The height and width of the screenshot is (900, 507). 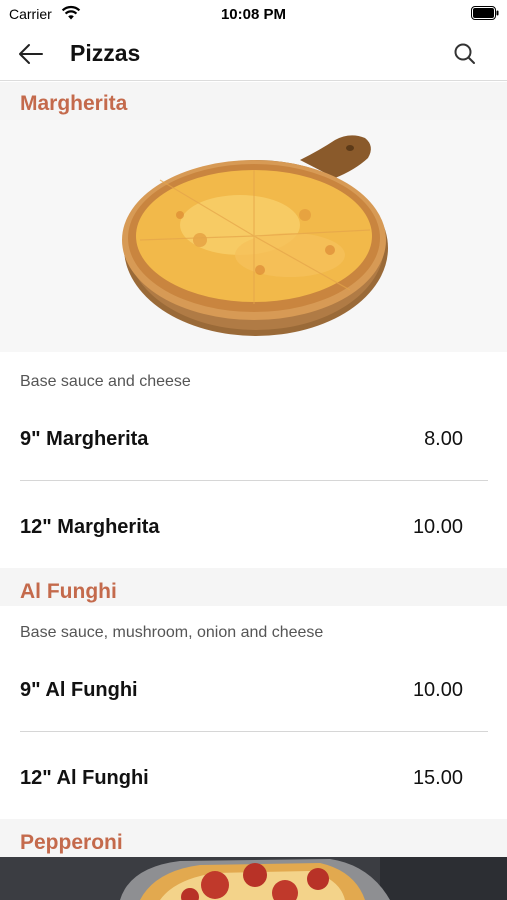 I want to click on pepperoni-pizza-picture, so click(x=253, y=878).